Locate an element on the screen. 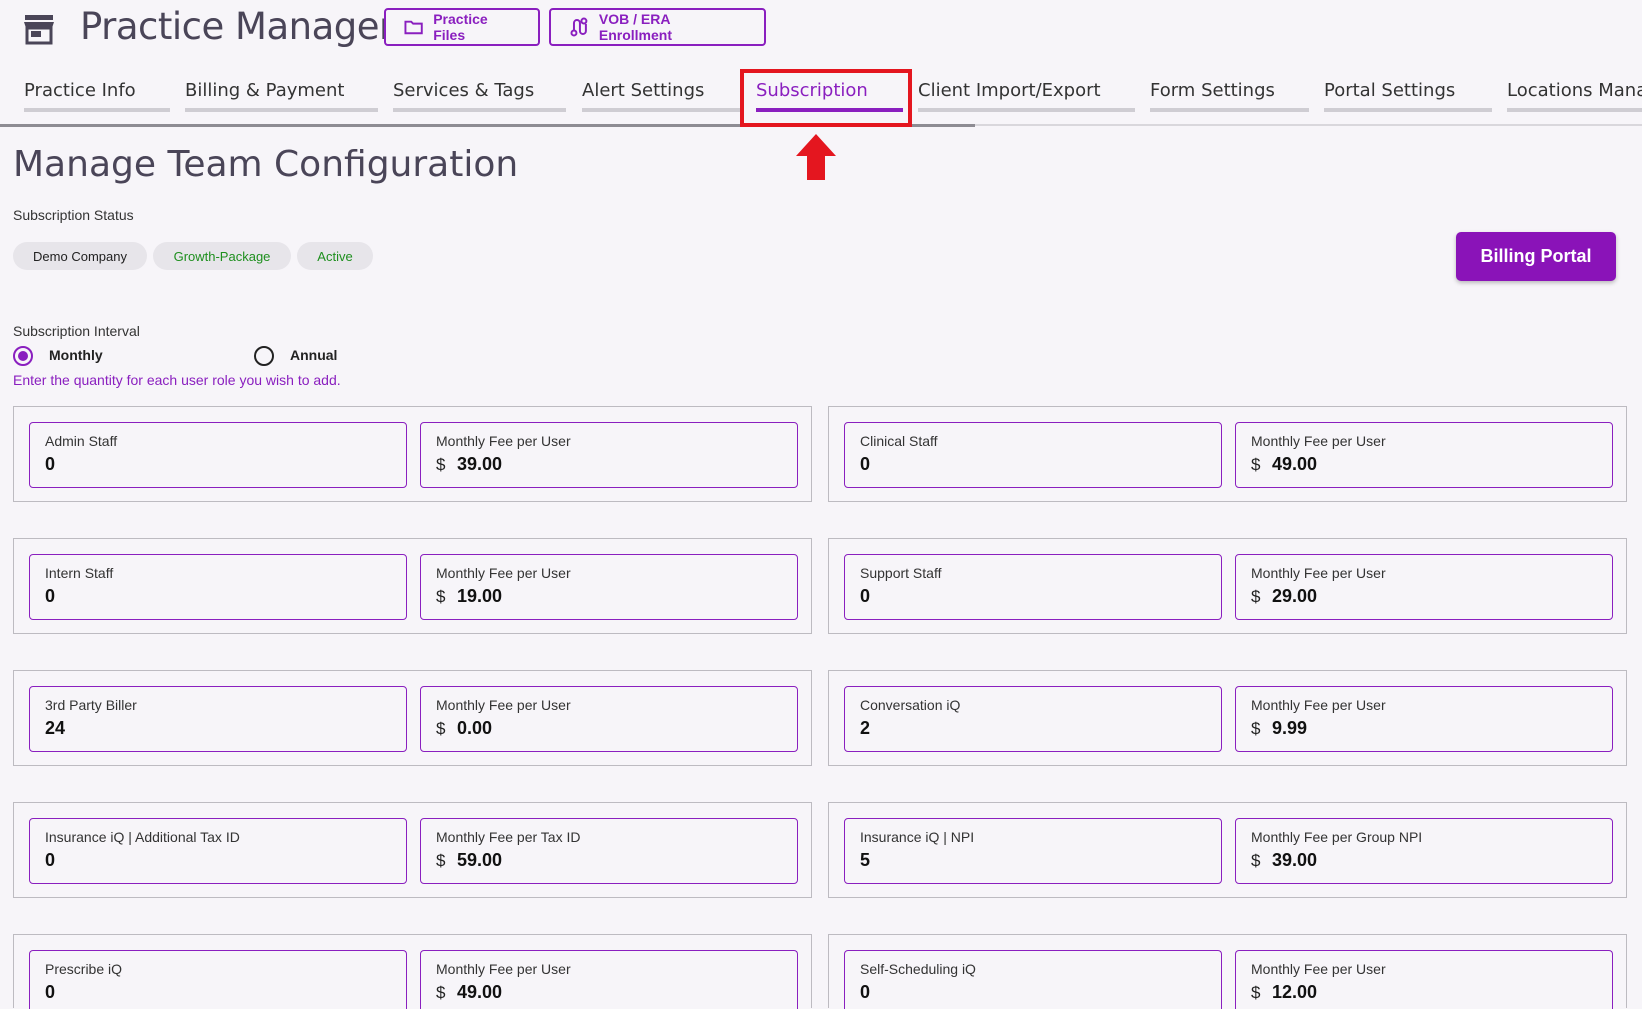  tab-practice-info: Practice Info is located at coordinates (97, 96).